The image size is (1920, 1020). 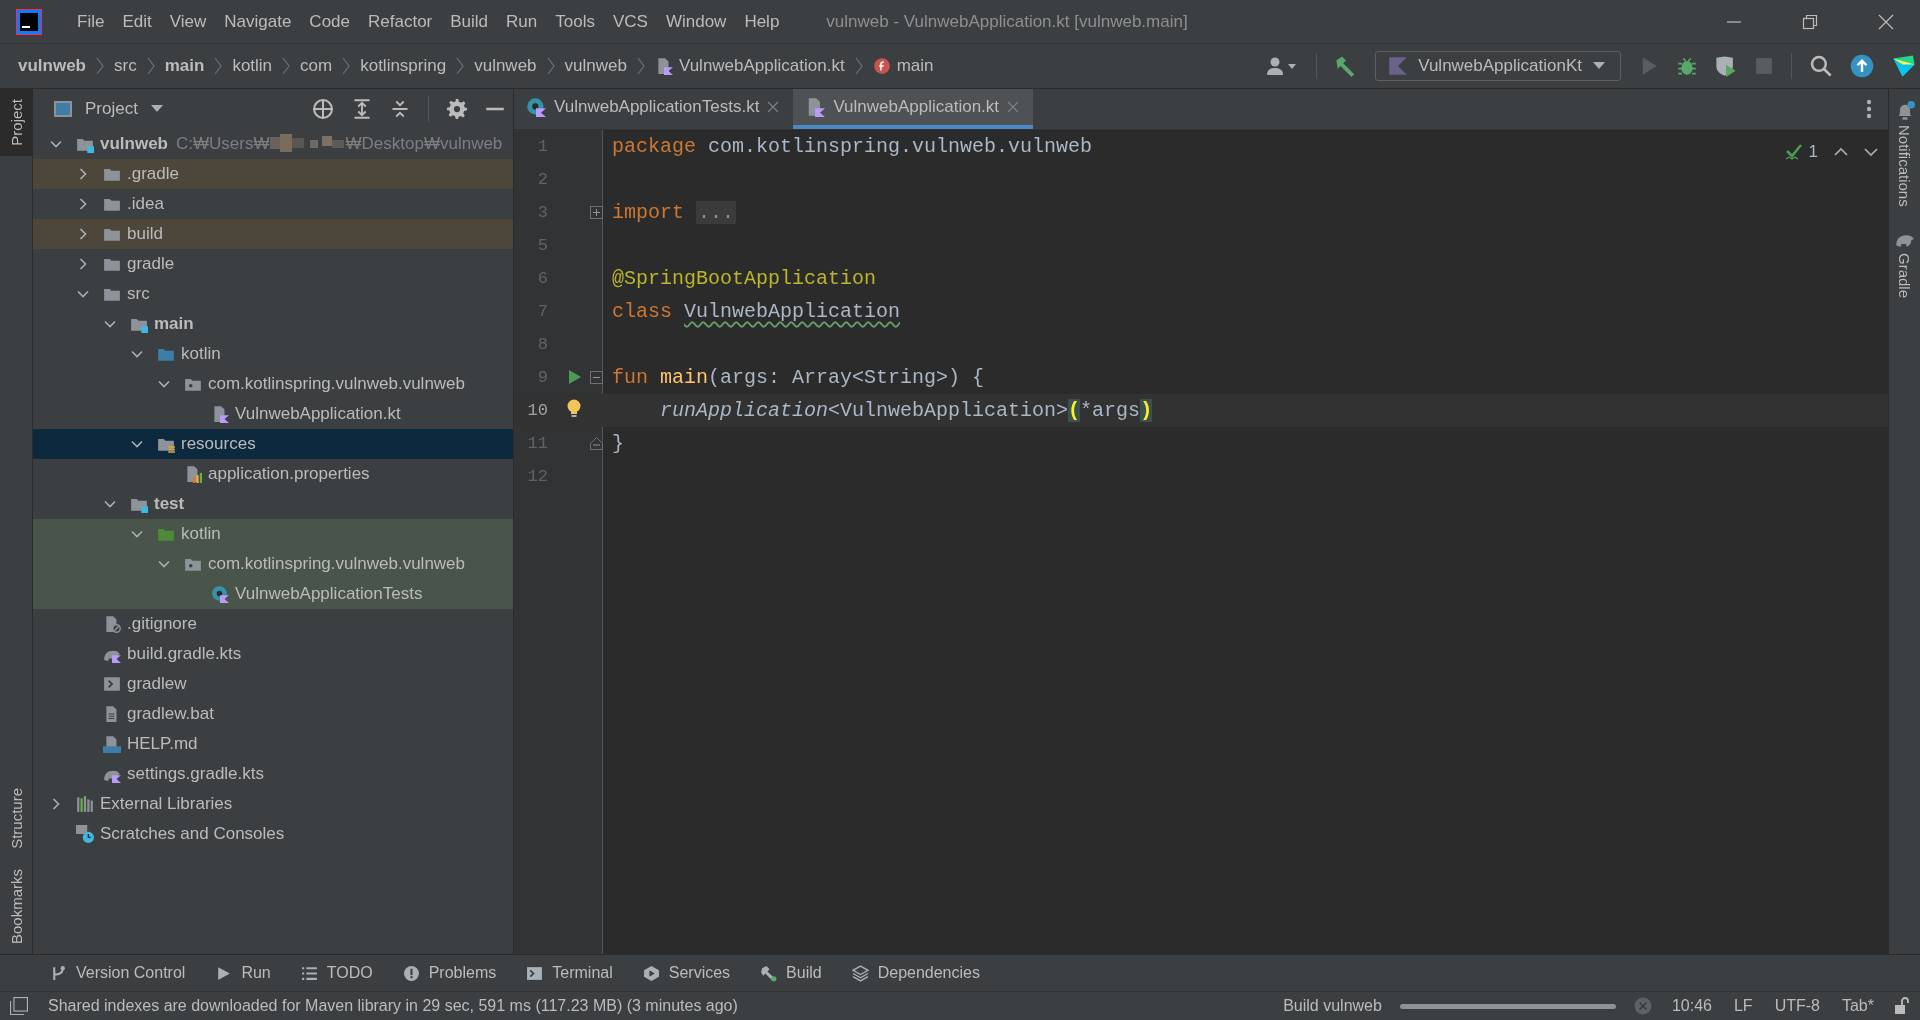 What do you see at coordinates (457, 109) in the screenshot?
I see `settings-icon` at bounding box center [457, 109].